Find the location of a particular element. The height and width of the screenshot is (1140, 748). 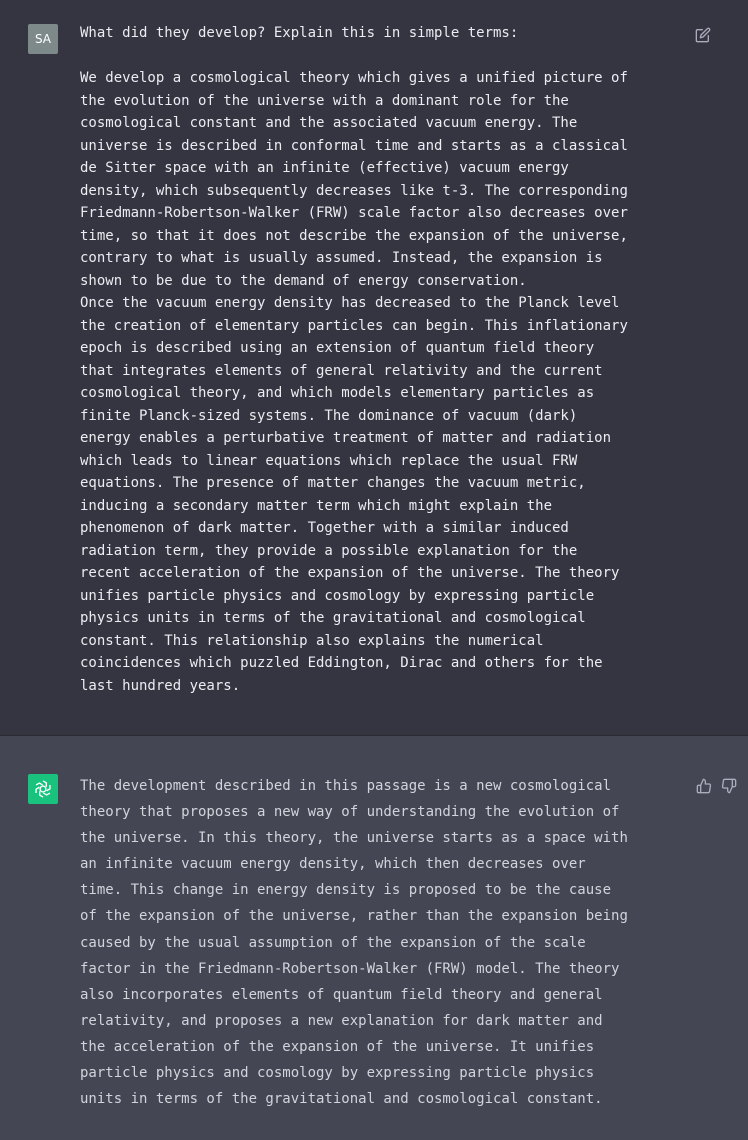

thumbs-down-button is located at coordinates (729, 786).